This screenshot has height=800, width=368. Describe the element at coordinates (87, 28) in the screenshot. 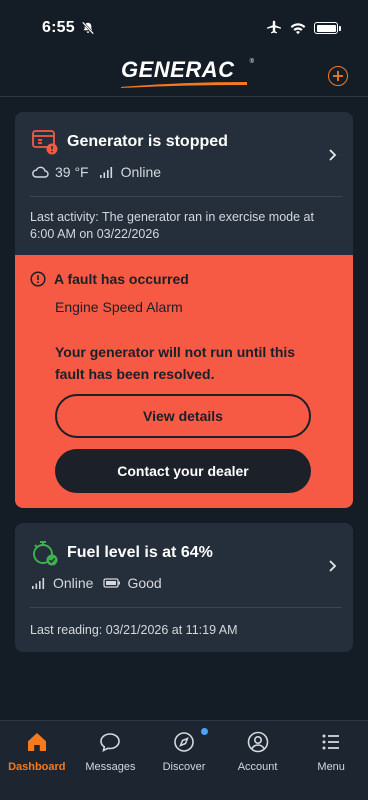

I see `bell-off-icon` at that location.